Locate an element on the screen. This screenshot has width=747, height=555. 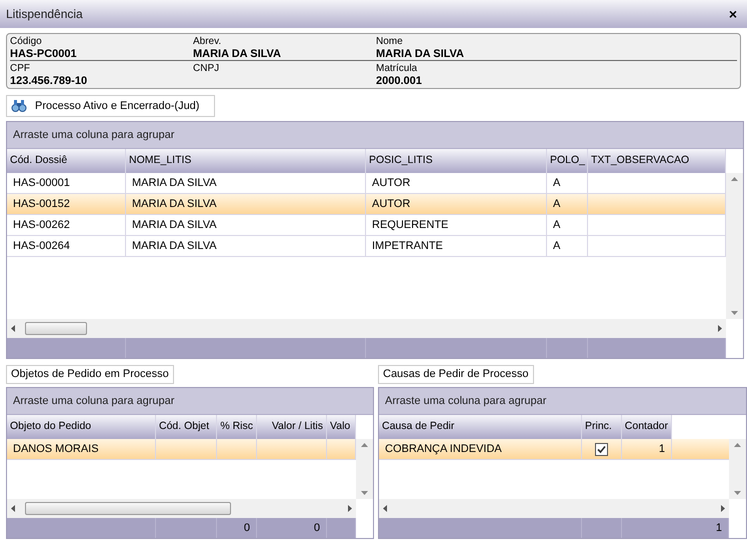
table-row: HAS-00001 MARIA DA SILVA AUTOR A is located at coordinates (366, 183).